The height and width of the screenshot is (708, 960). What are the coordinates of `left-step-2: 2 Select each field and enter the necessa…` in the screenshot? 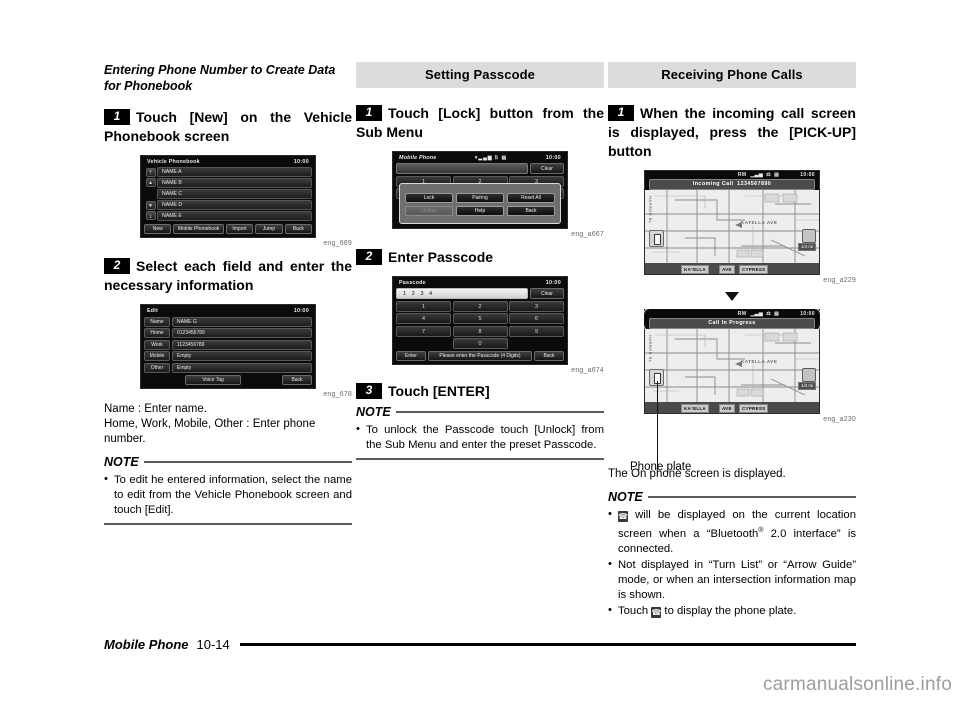 It's located at (228, 276).